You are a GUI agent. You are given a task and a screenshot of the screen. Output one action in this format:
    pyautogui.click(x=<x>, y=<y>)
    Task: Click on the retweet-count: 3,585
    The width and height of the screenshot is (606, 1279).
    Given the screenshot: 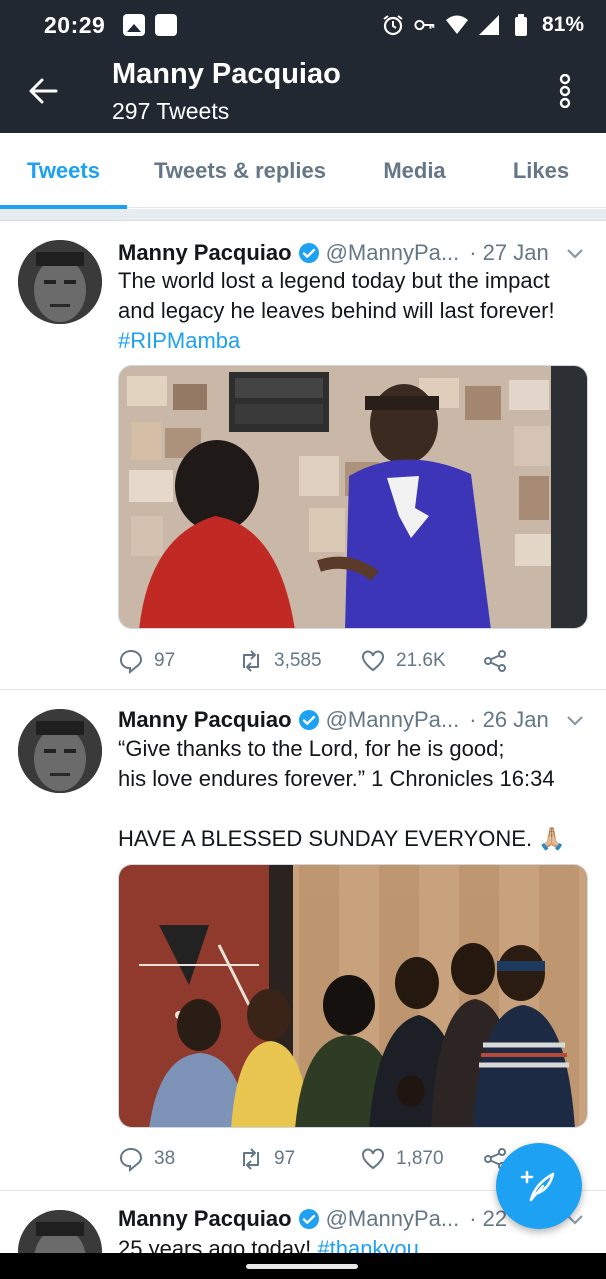 What is the action you would take?
    pyautogui.click(x=298, y=660)
    